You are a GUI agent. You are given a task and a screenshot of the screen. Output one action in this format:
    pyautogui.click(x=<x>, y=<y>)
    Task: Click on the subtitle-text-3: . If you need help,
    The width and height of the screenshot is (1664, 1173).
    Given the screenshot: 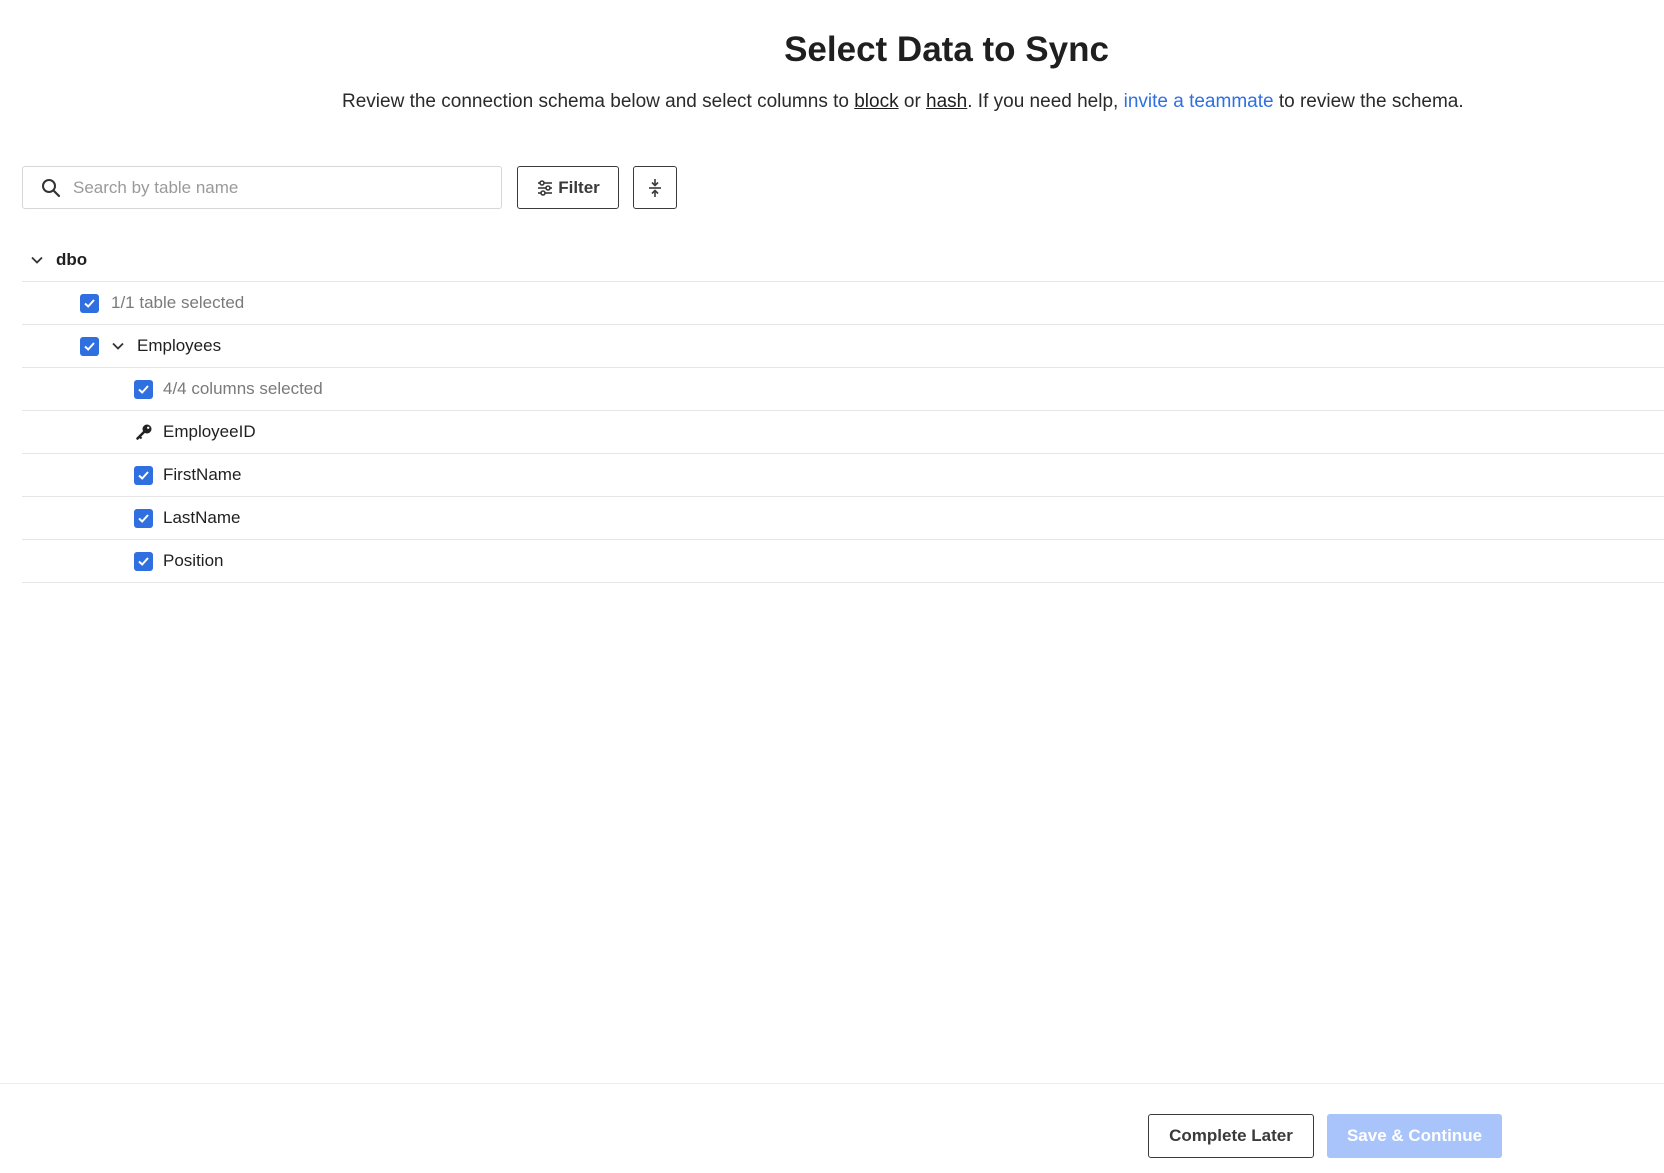 What is the action you would take?
    pyautogui.click(x=1045, y=101)
    